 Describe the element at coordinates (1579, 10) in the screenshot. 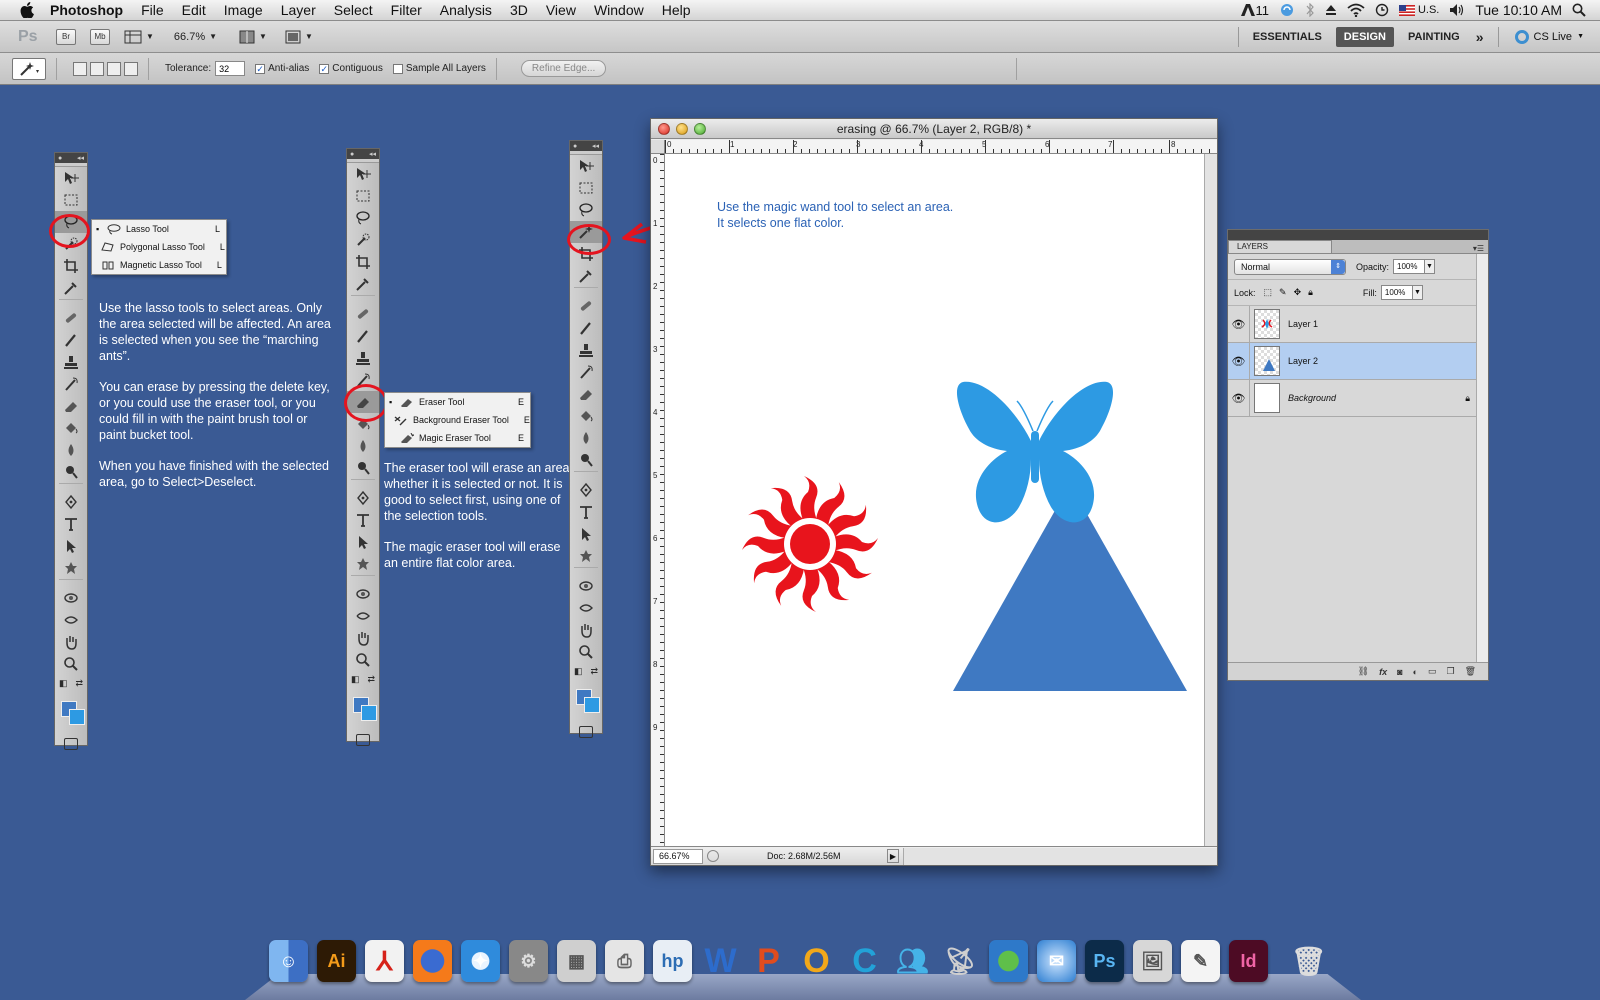

I see `spotlight-search-icon` at that location.